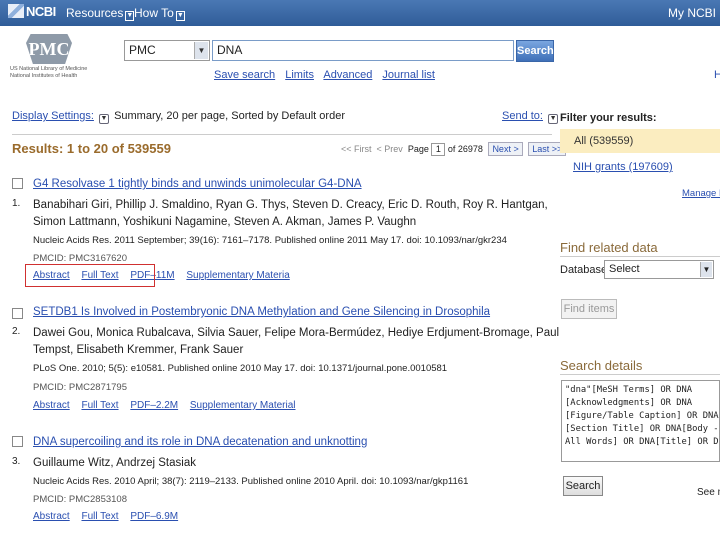 This screenshot has height=540, width=720. Describe the element at coordinates (535, 51) in the screenshot. I see `search-button: Search` at that location.